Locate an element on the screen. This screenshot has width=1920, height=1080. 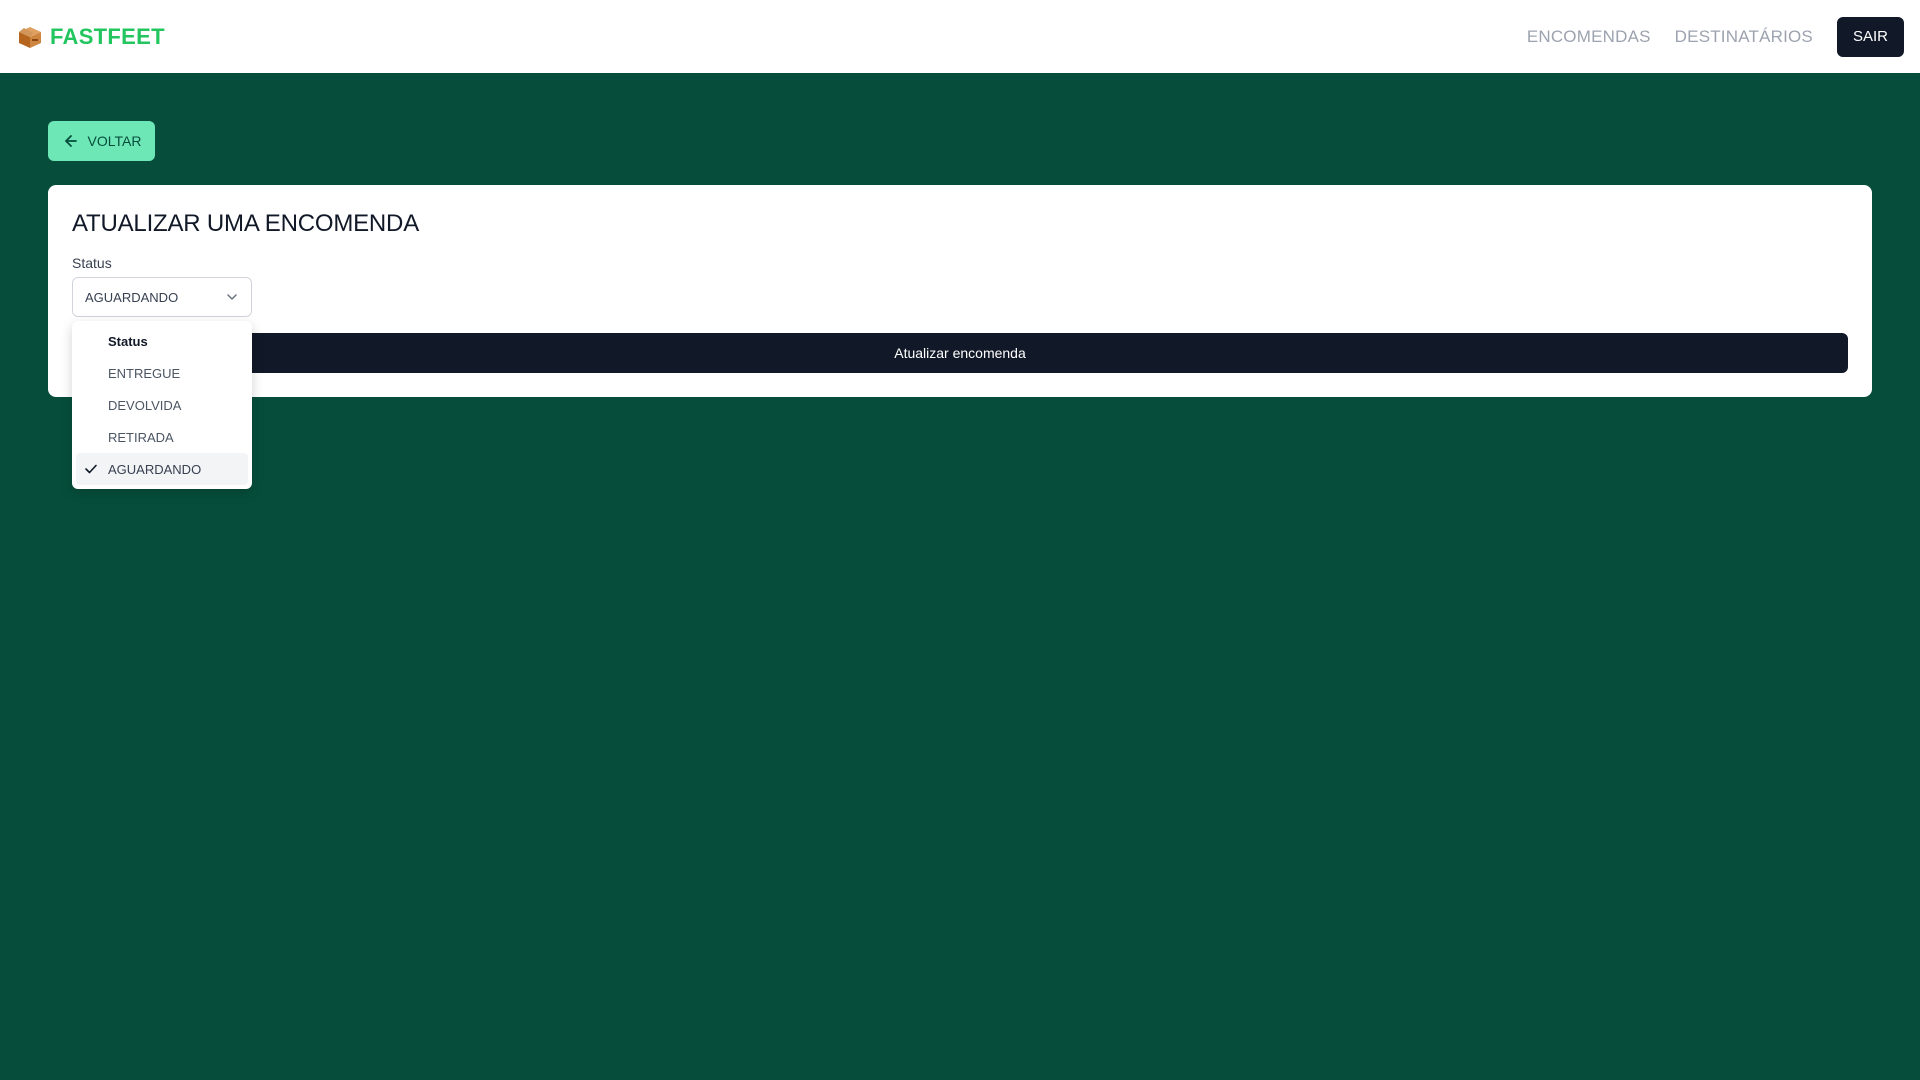
option-label: AGUARDANDO is located at coordinates (155, 469).